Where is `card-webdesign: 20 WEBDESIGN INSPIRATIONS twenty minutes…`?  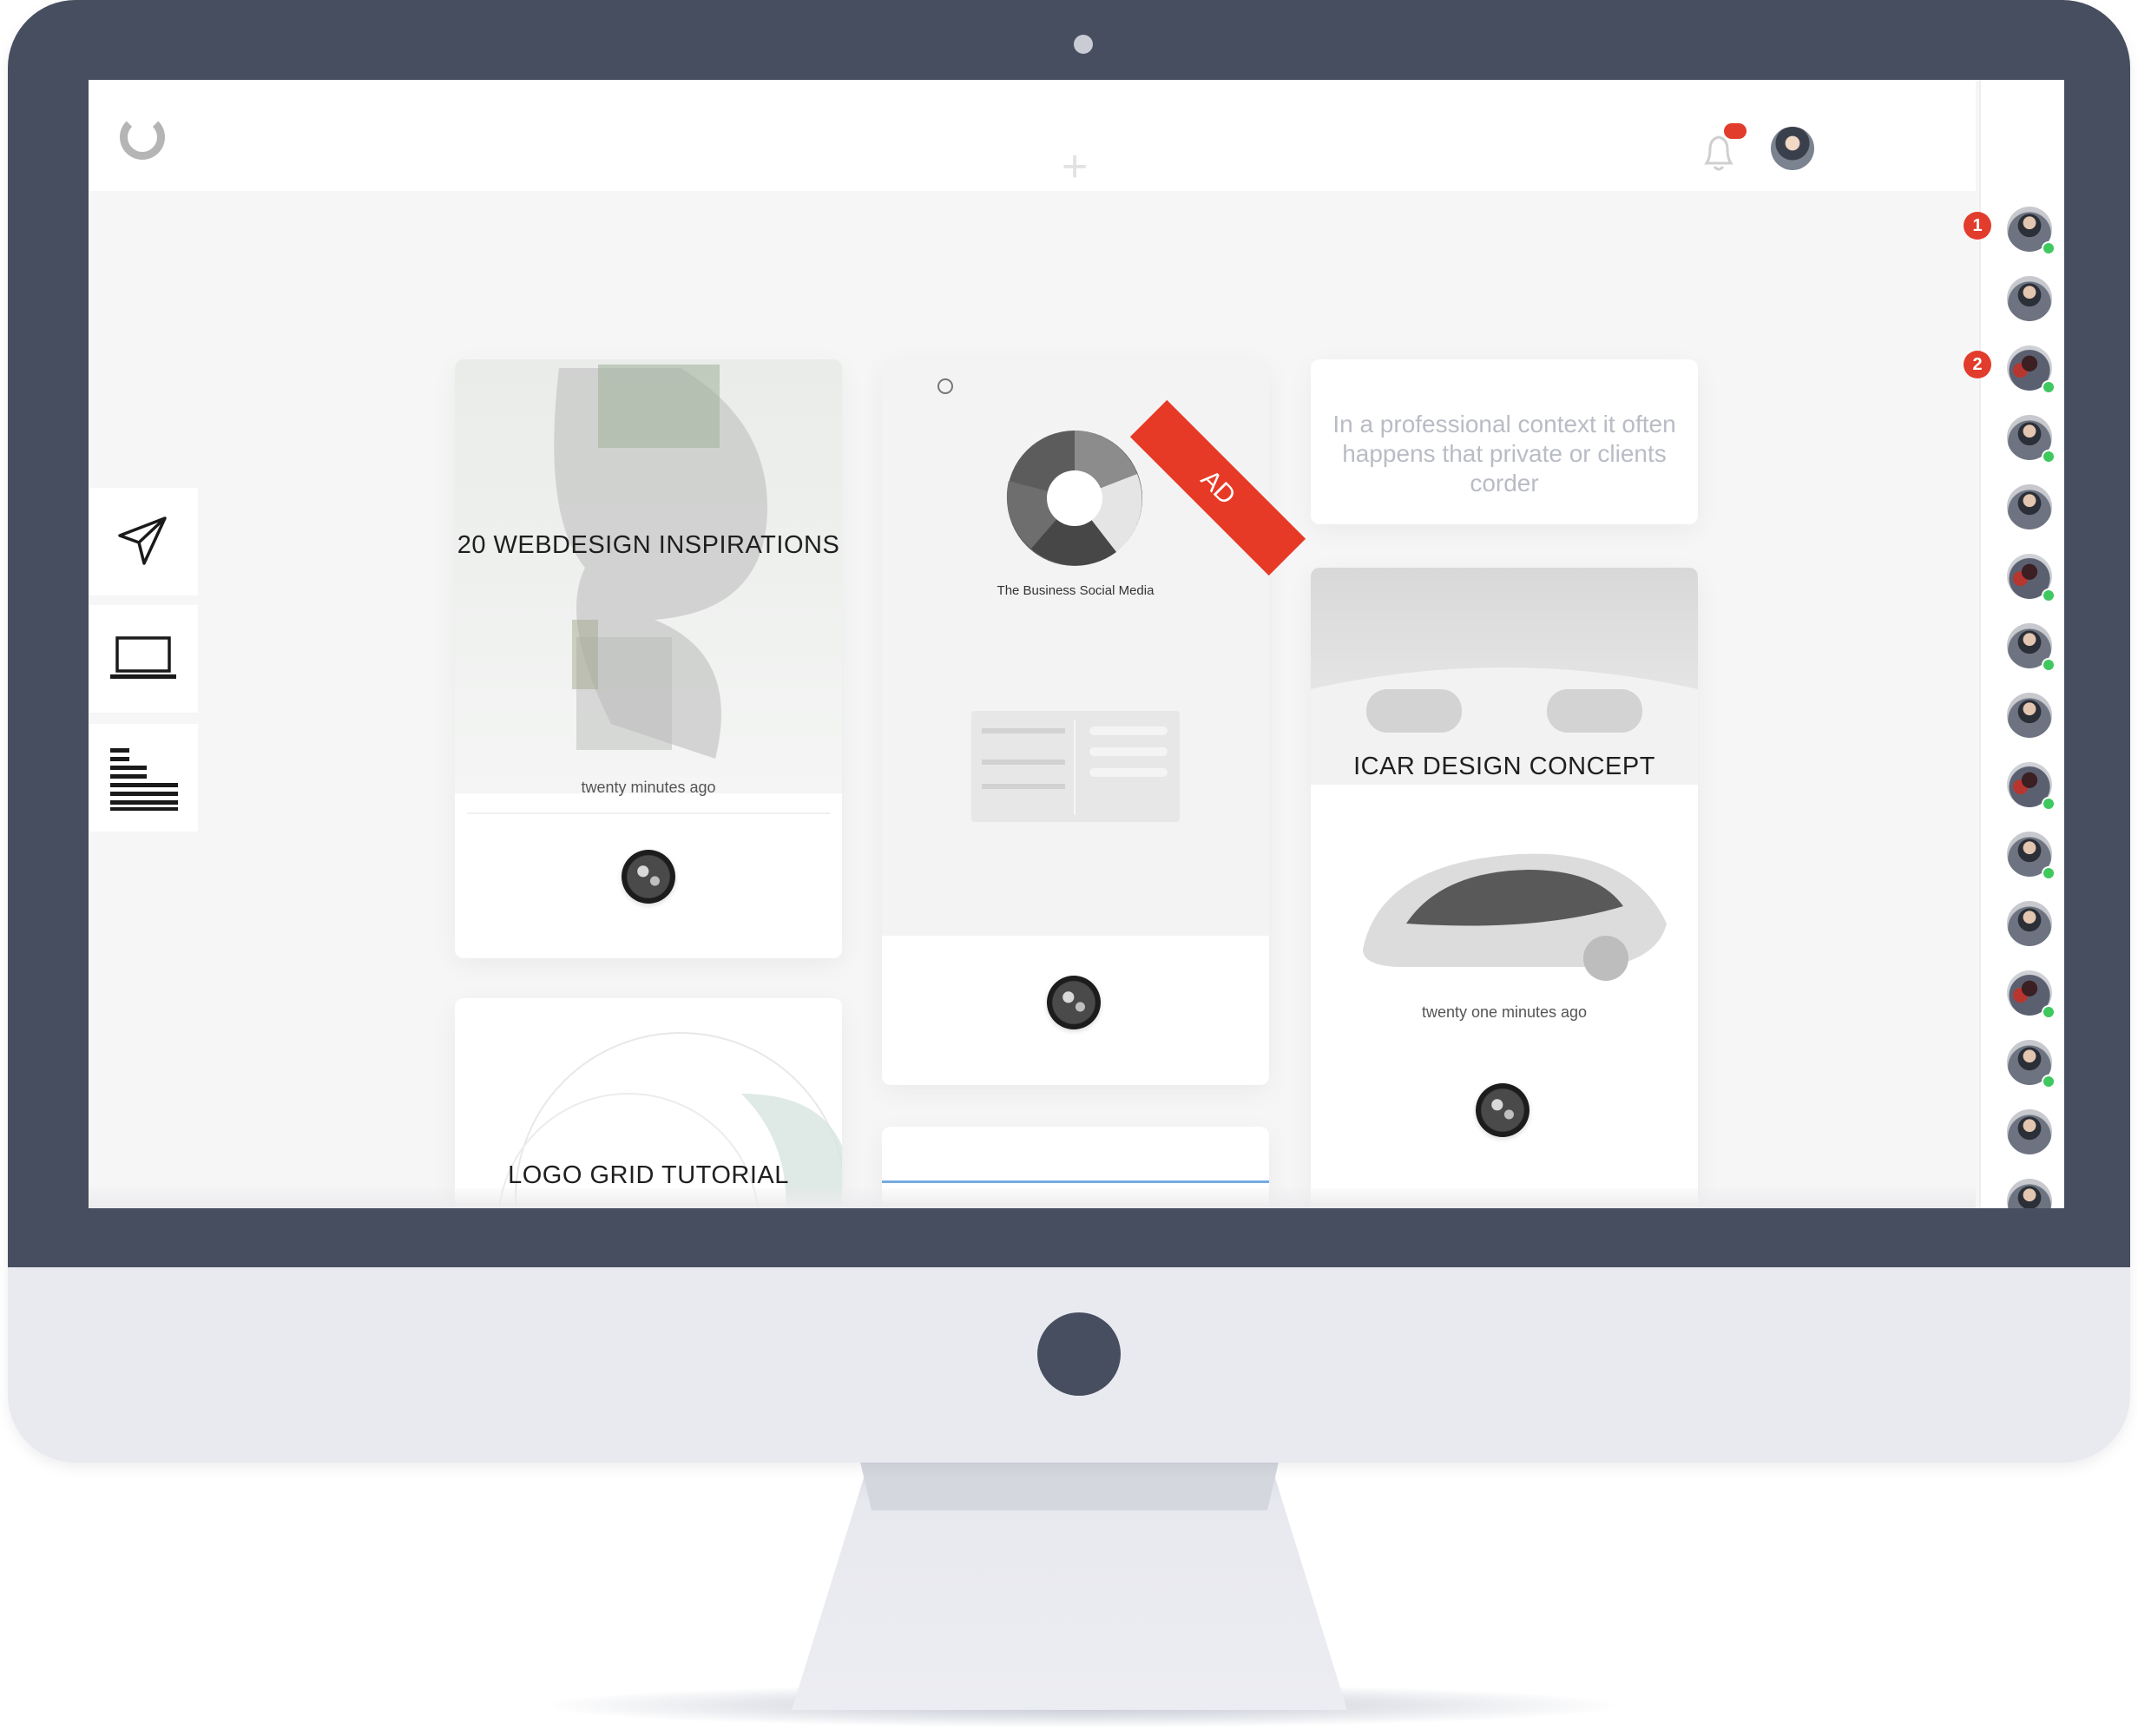 card-webdesign: 20 WEBDESIGN INSPIRATIONS twenty minutes… is located at coordinates (648, 658).